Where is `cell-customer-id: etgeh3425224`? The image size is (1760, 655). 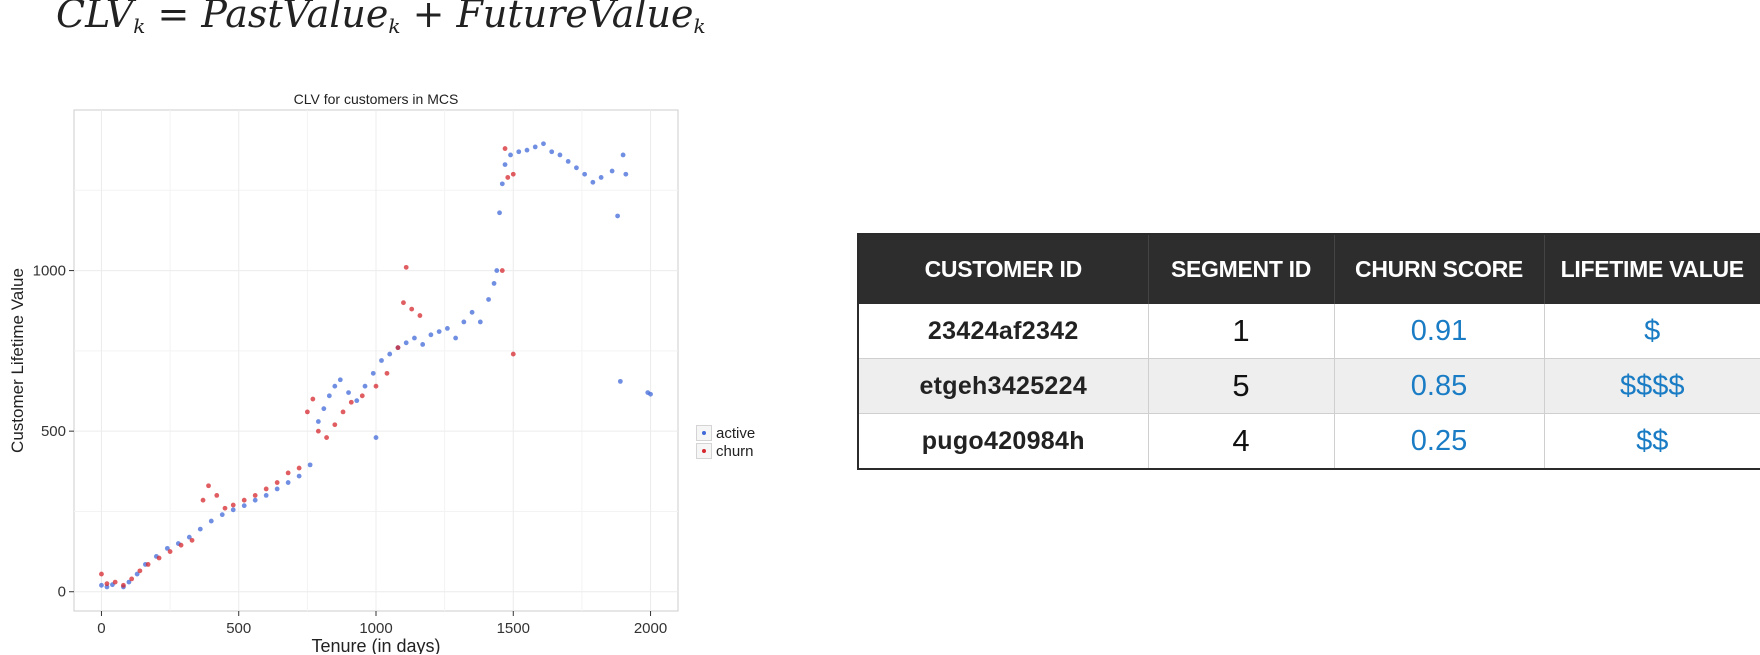 cell-customer-id: etgeh3425224 is located at coordinates (1003, 386).